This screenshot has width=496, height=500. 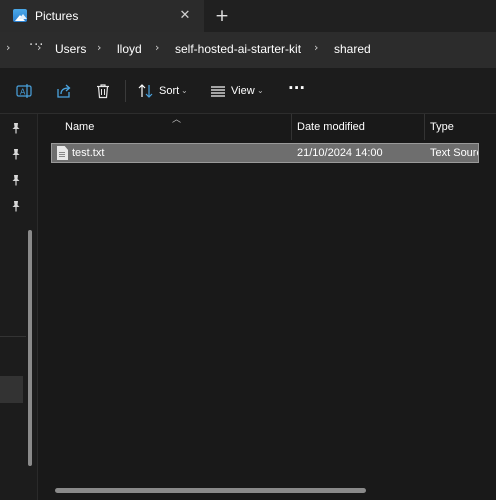 What do you see at coordinates (222, 16) in the screenshot?
I see `new-tab-button: +` at bounding box center [222, 16].